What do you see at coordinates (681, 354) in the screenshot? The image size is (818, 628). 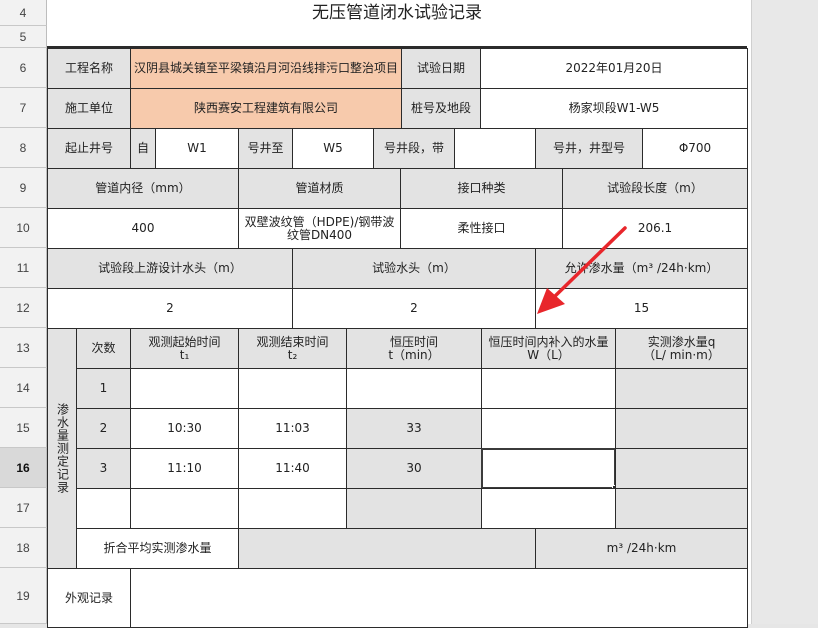 I see `measured-seepage-sub: （L/ min·m）` at bounding box center [681, 354].